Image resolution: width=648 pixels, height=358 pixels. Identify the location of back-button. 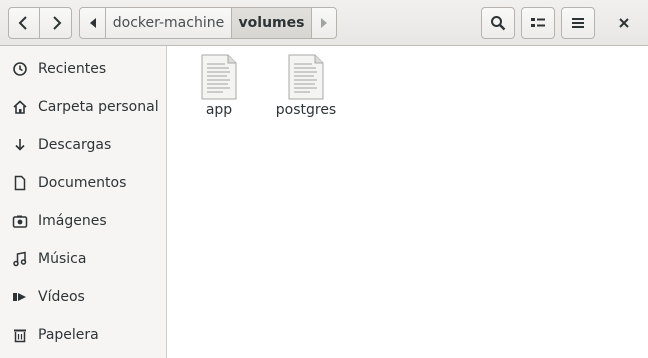
(24, 23).